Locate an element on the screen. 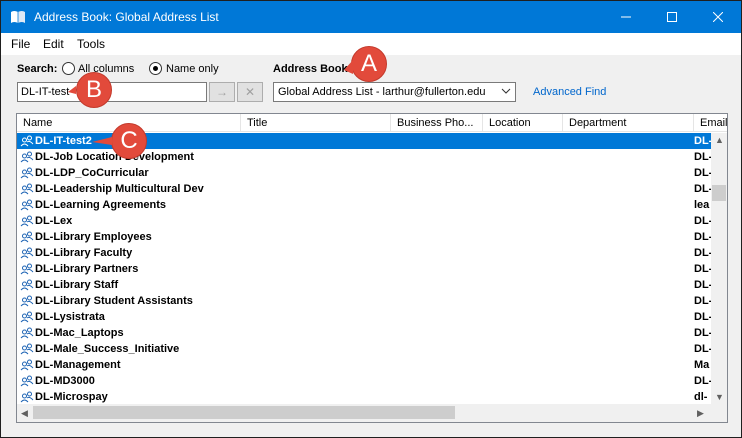 Image resolution: width=742 pixels, height=438 pixels. callout-a-pointer is located at coordinates (348, 67).